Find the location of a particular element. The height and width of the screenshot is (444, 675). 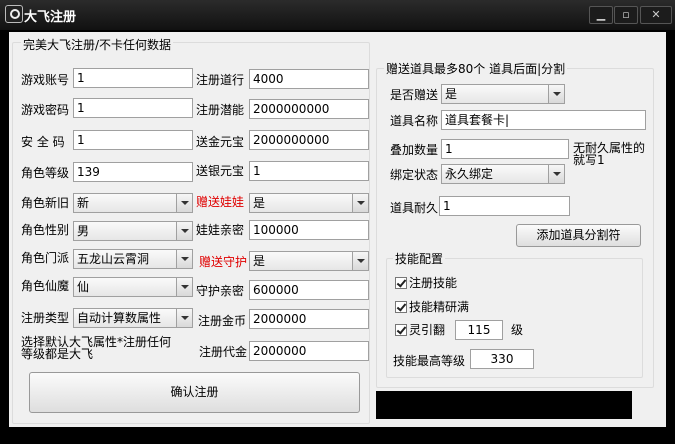

whether-gift-select: 是 is located at coordinates (503, 94).